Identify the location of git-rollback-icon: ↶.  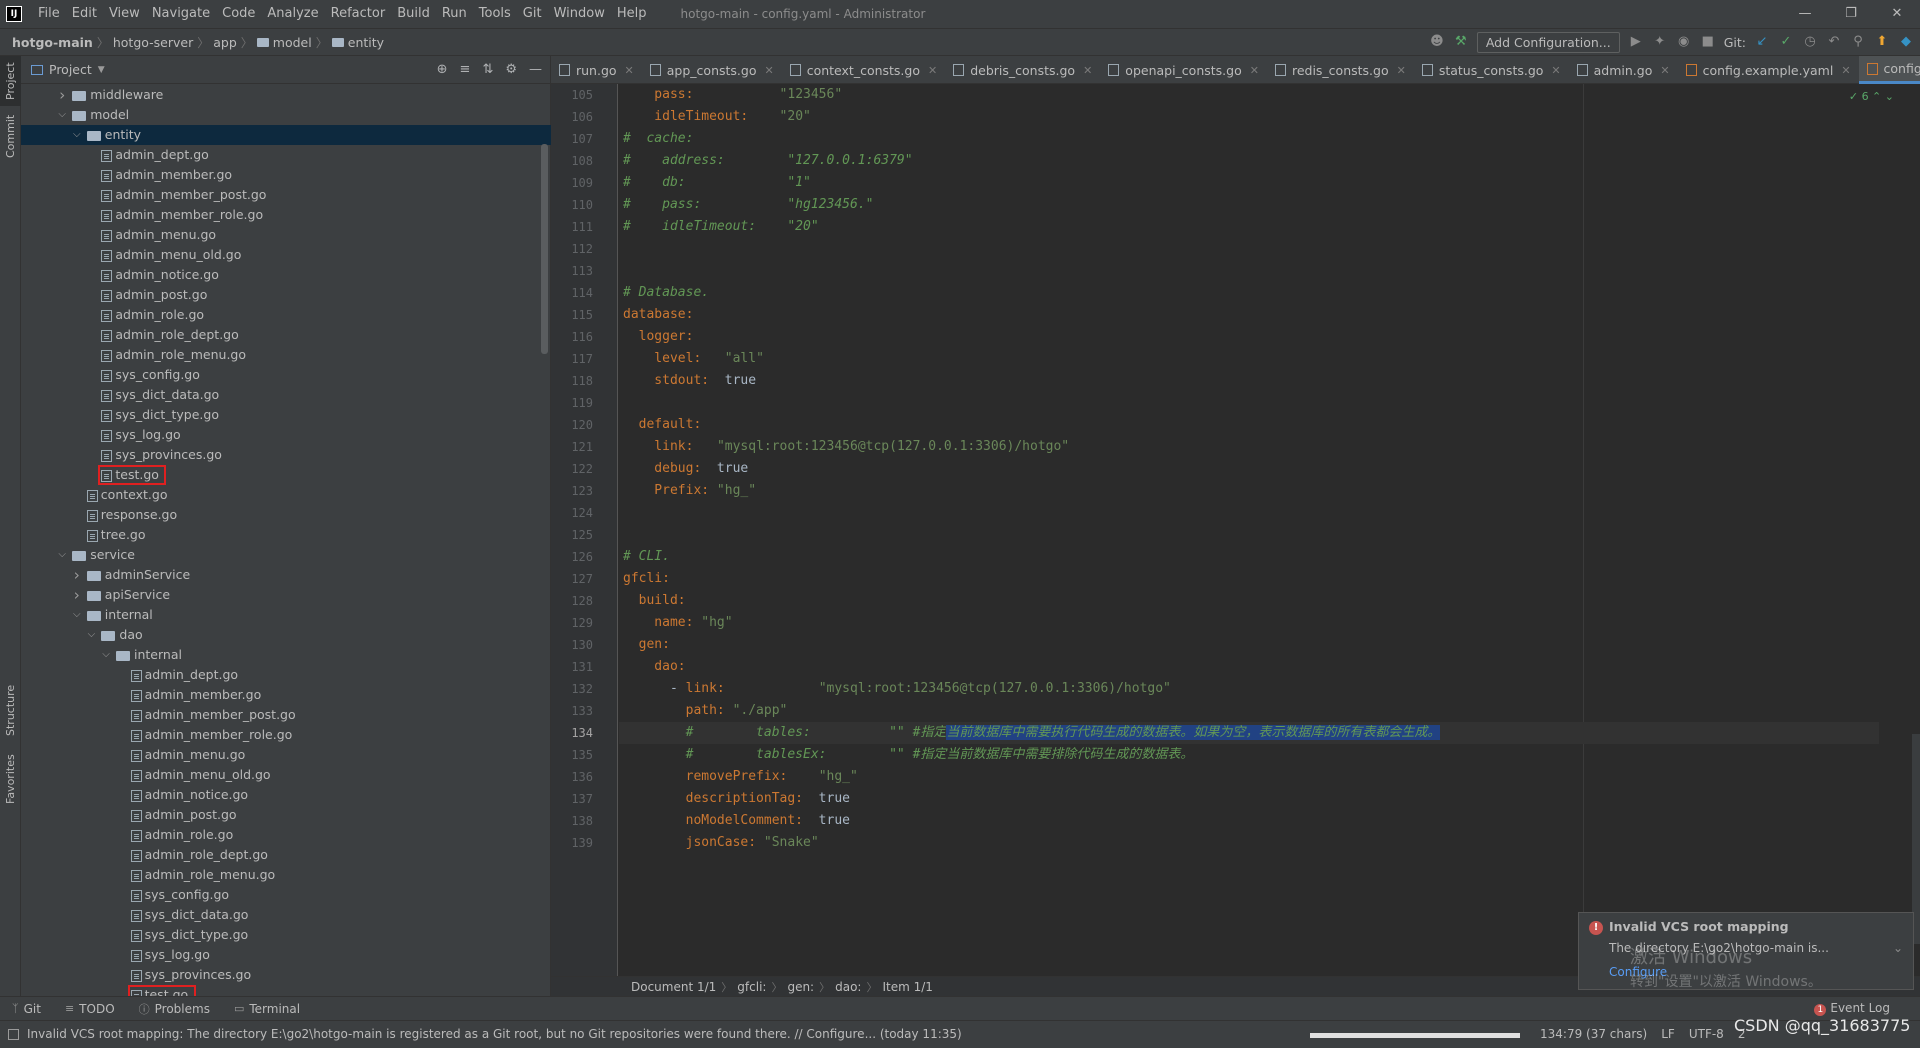
(1834, 42).